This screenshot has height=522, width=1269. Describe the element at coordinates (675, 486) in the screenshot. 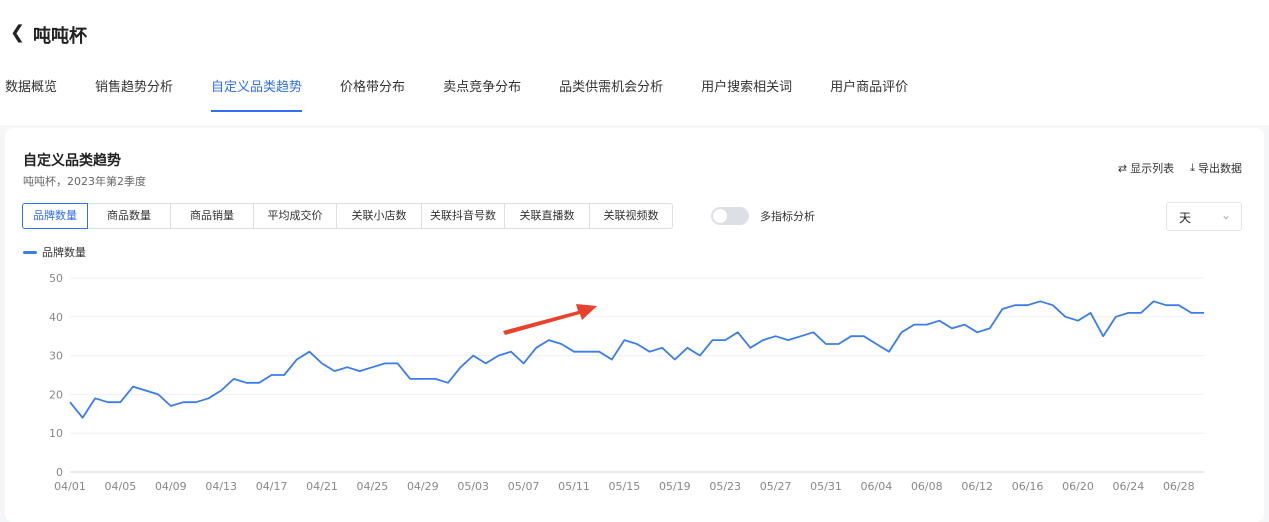

I see `x-tick-label: 05/19` at that location.